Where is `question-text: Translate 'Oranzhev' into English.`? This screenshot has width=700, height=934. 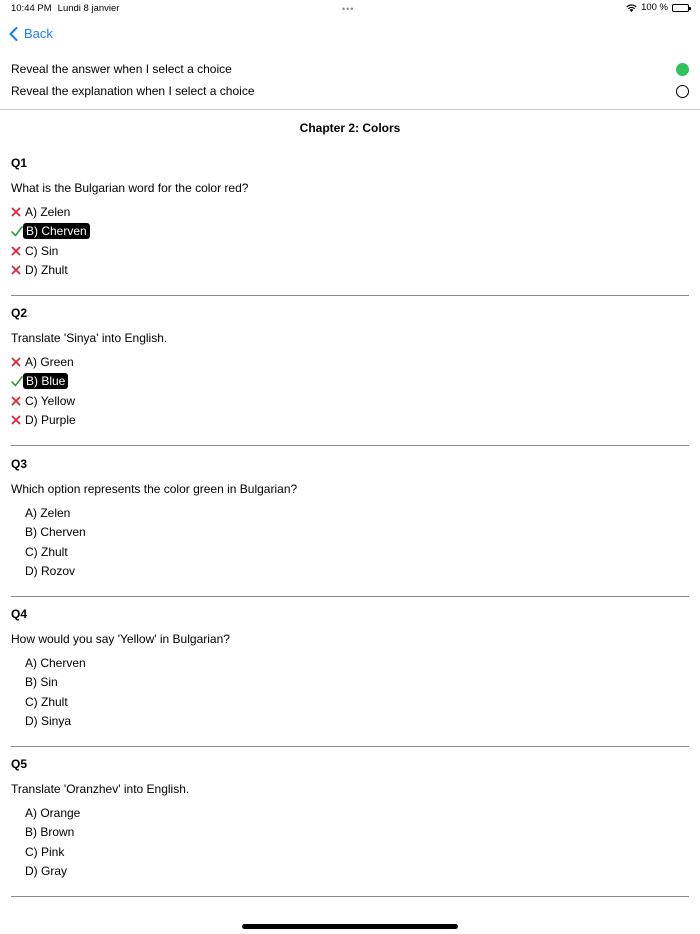
question-text: Translate 'Oranzhev' into English. is located at coordinates (100, 789).